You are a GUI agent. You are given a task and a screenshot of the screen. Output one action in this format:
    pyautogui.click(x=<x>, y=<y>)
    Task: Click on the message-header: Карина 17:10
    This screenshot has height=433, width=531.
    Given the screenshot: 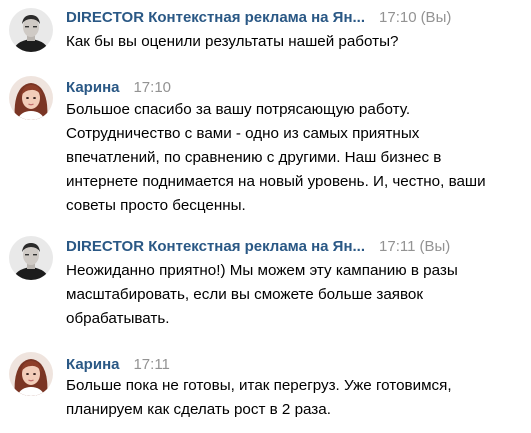 What is the action you would take?
    pyautogui.click(x=118, y=88)
    